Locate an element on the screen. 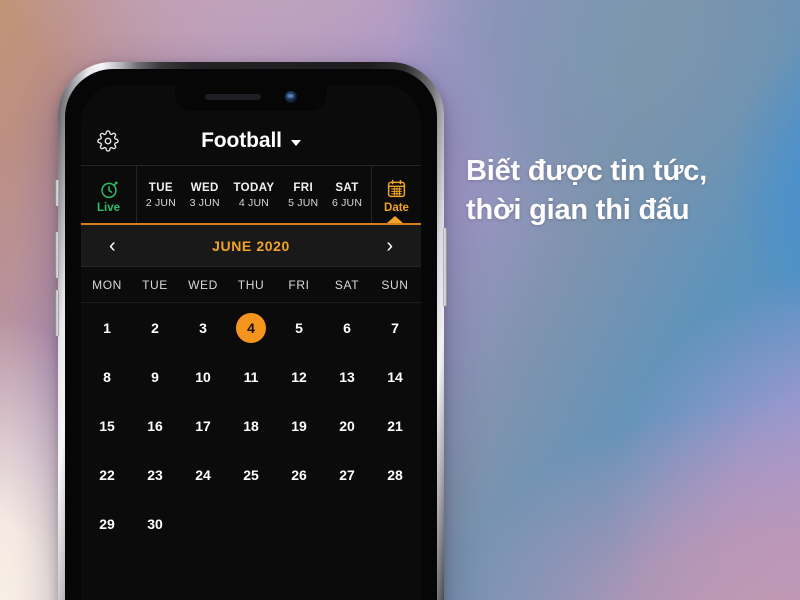 The width and height of the screenshot is (800, 600). calendar-day-number: 23 is located at coordinates (155, 474).